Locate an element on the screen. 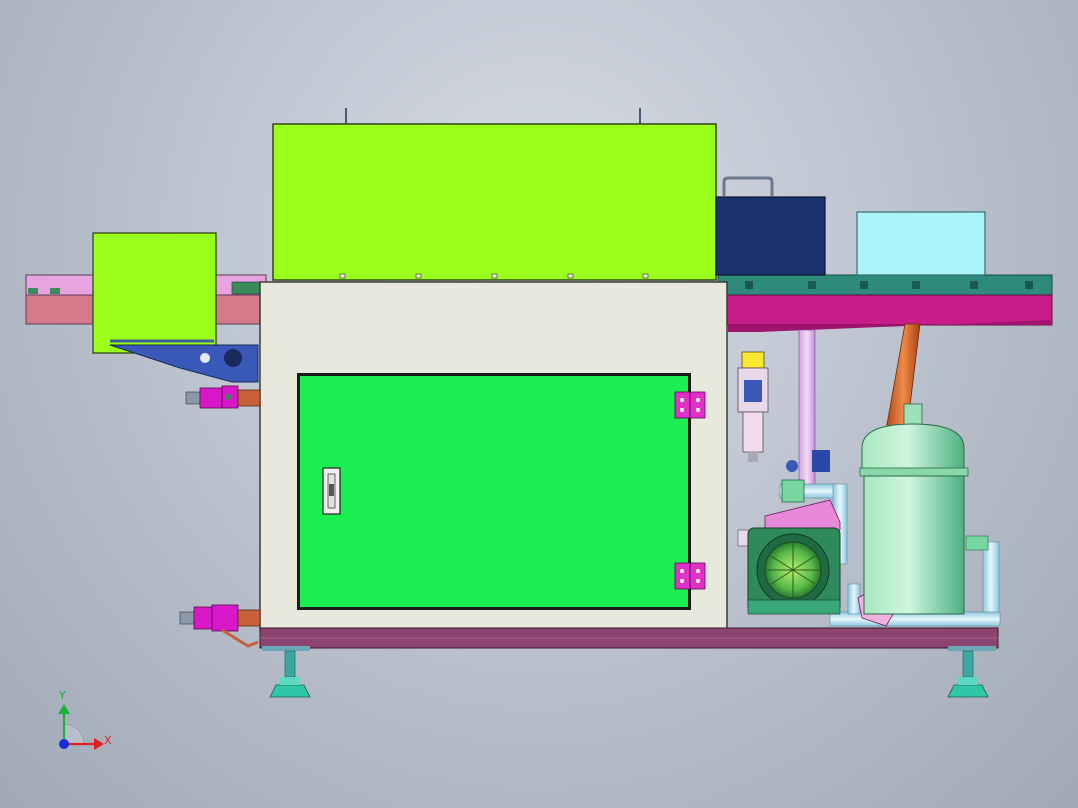 Image resolution: width=1078 pixels, height=808 pixels. y-axis-label: Y is located at coordinates (62, 695).